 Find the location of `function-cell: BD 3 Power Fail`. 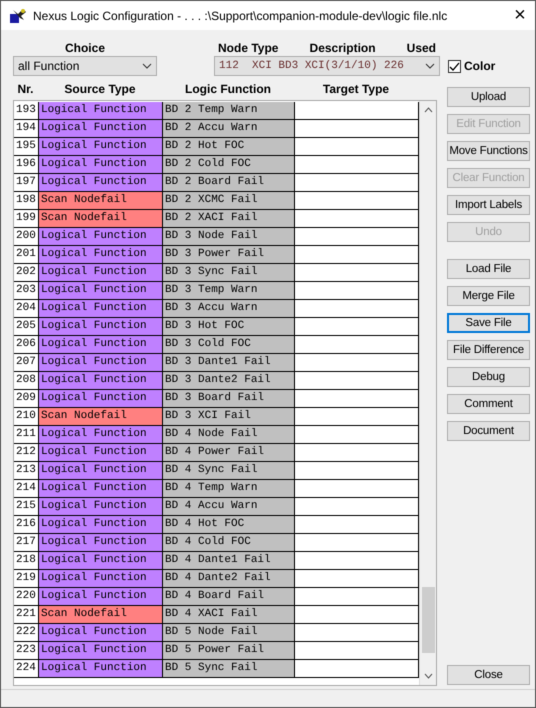

function-cell: BD 3 Power Fail is located at coordinates (229, 255).